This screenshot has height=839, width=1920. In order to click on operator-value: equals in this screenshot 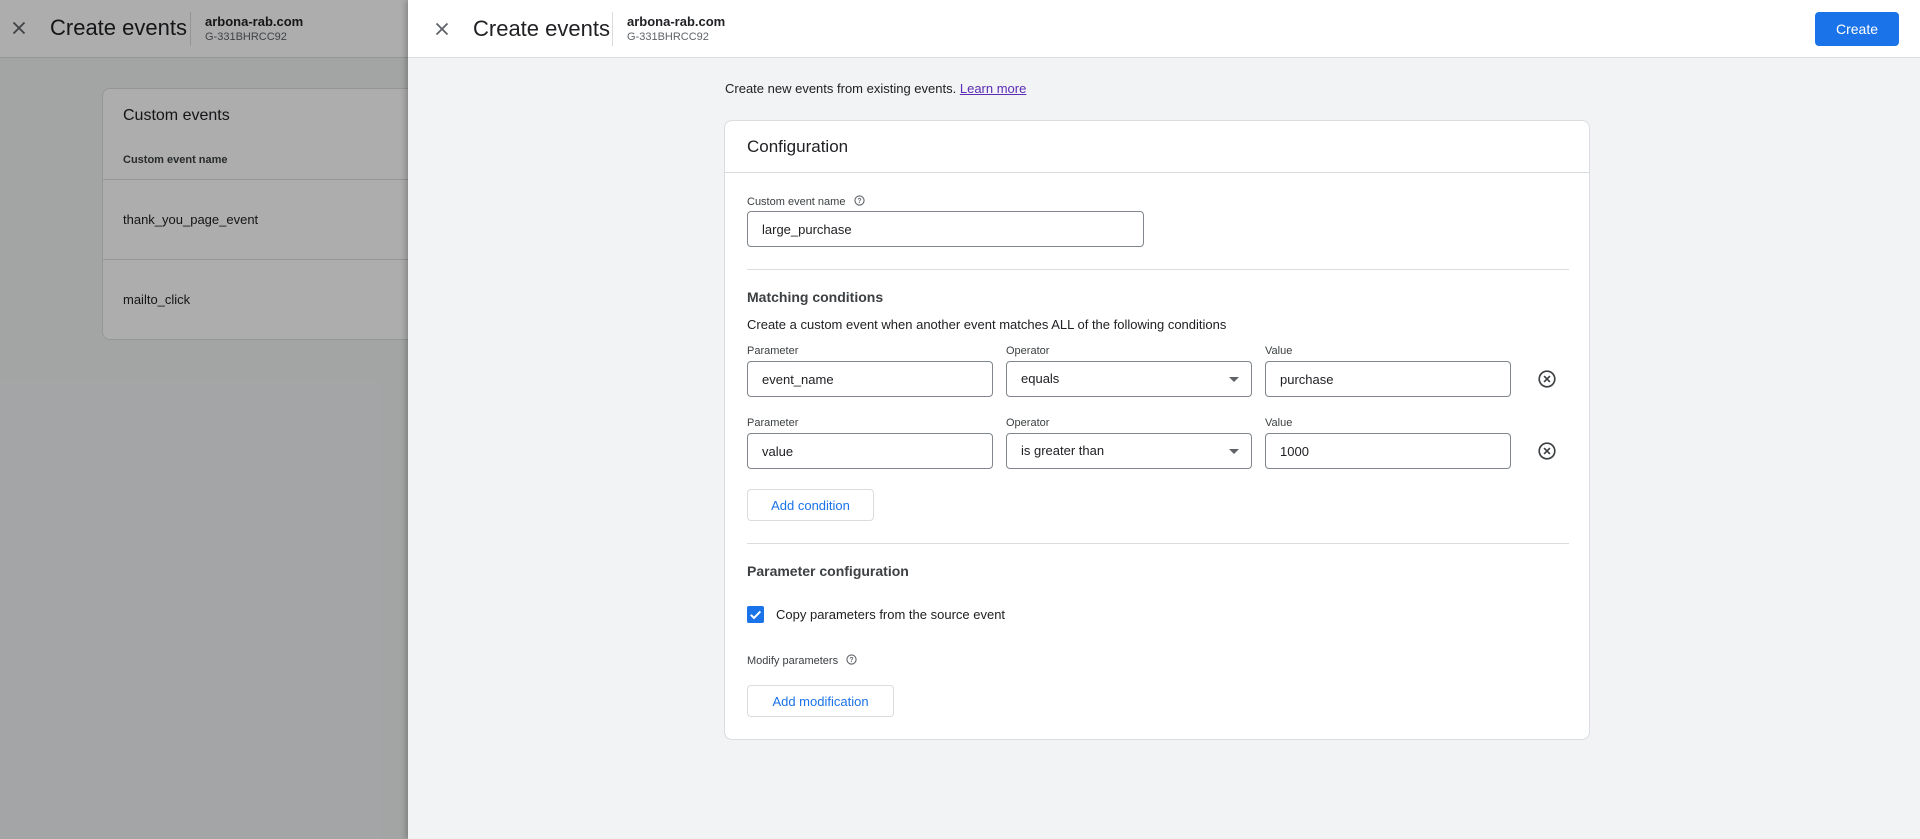, I will do `click(1040, 378)`.